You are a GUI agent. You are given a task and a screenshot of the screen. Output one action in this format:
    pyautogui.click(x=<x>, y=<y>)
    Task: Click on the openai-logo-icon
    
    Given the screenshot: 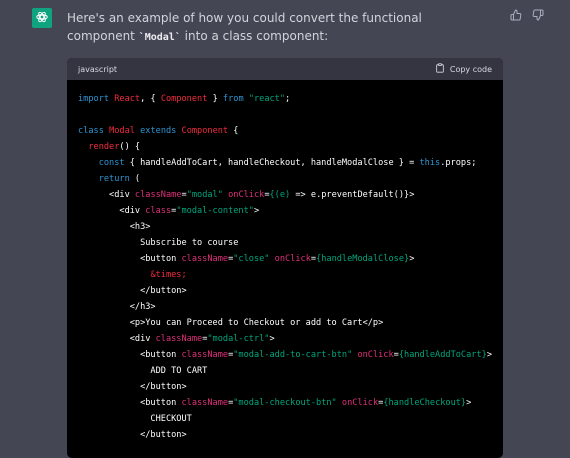 What is the action you would take?
    pyautogui.click(x=42, y=18)
    